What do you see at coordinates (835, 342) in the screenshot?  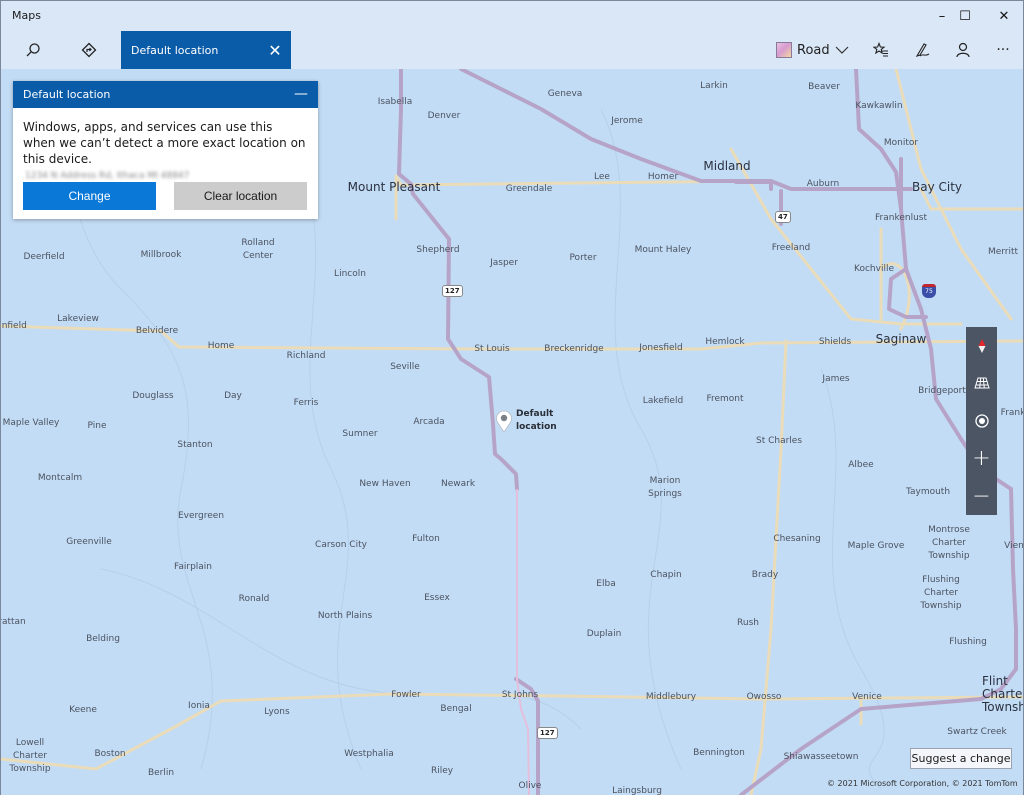 I see `place-label: Shields` at bounding box center [835, 342].